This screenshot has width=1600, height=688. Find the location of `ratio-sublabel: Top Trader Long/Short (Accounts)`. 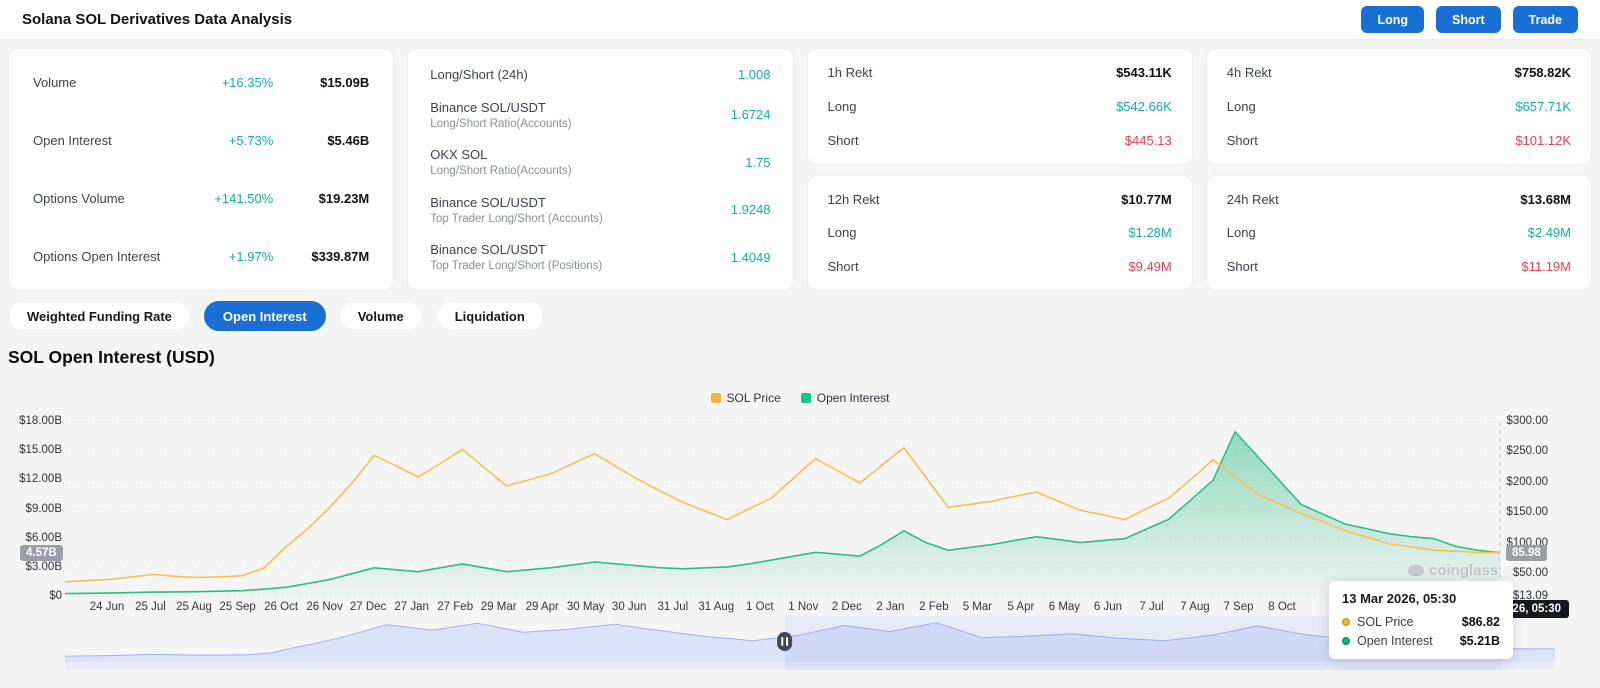

ratio-sublabel: Top Trader Long/Short (Accounts) is located at coordinates (516, 218).